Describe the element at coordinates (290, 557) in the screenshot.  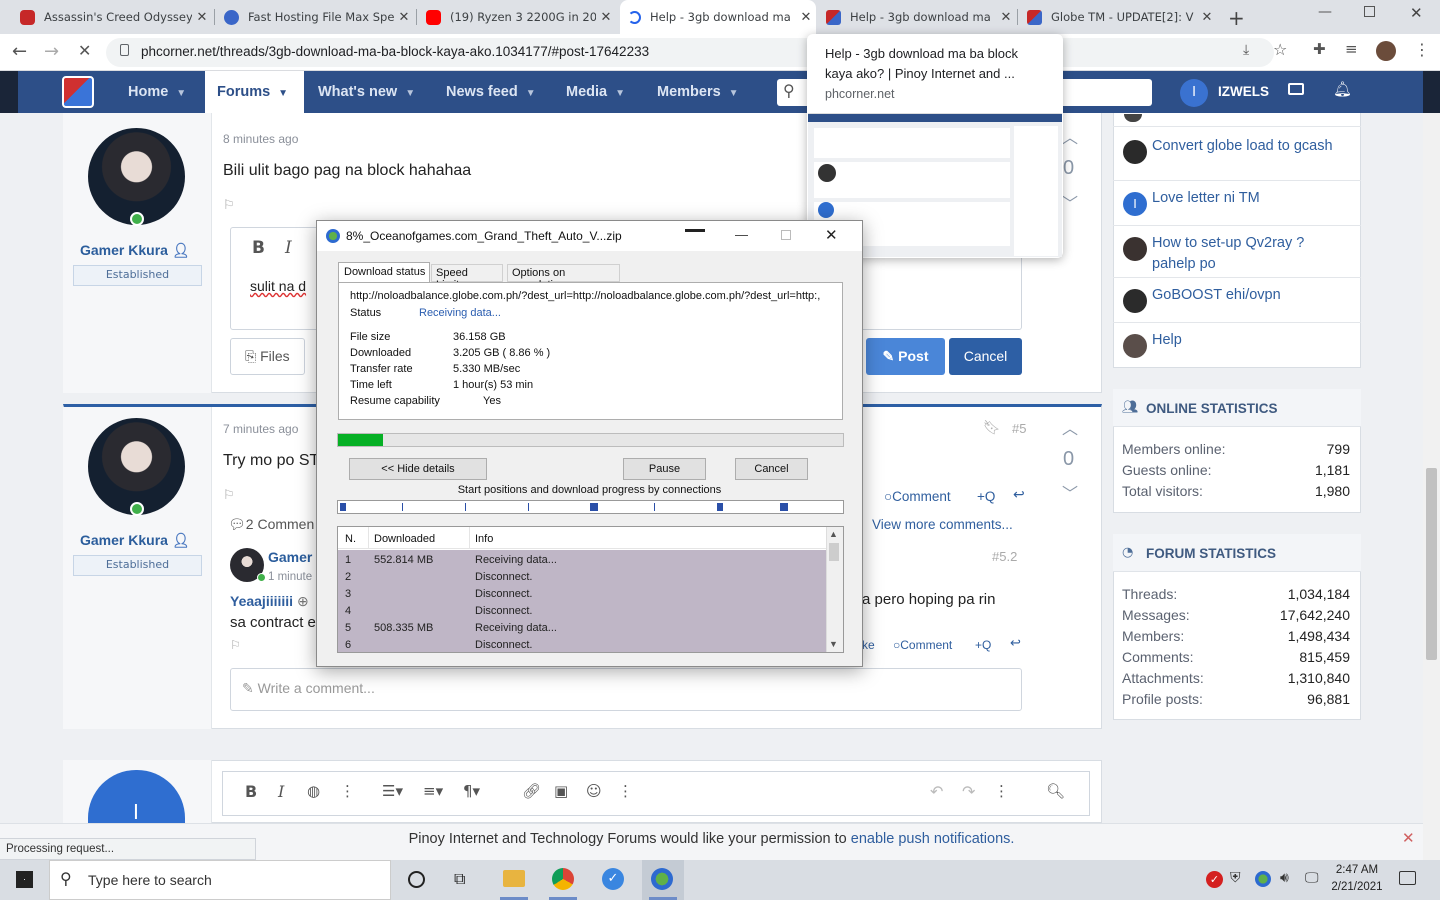
I see `comment-author: Gamer` at that location.